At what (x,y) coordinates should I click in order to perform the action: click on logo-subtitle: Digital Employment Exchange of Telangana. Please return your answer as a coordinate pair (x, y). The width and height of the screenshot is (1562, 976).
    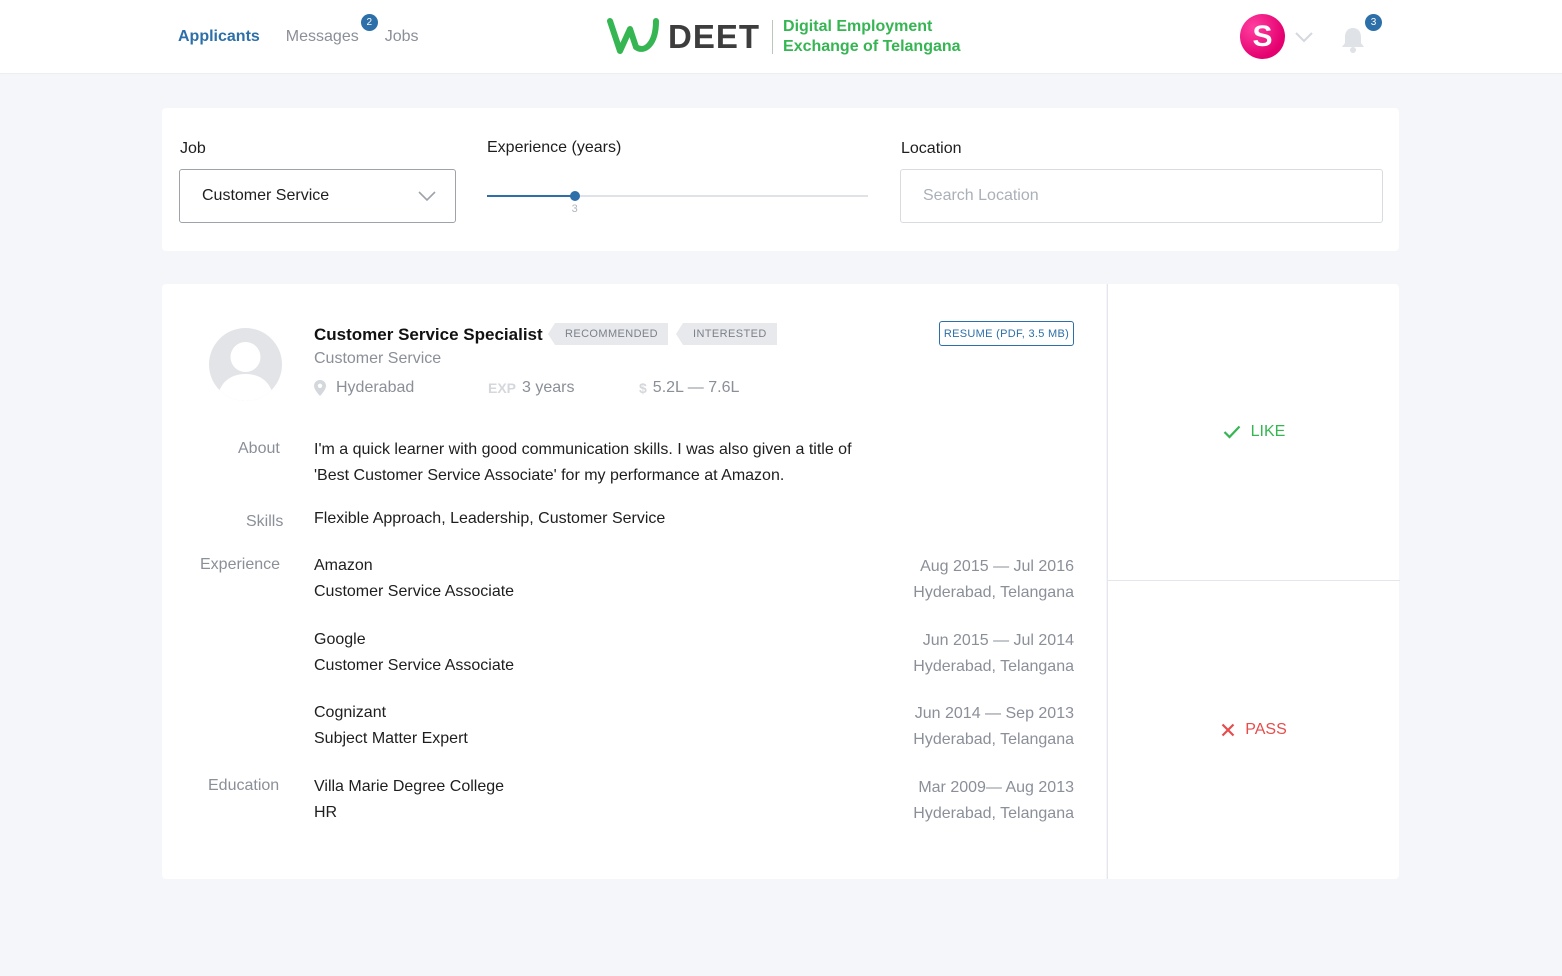
    Looking at the image, I should click on (872, 37).